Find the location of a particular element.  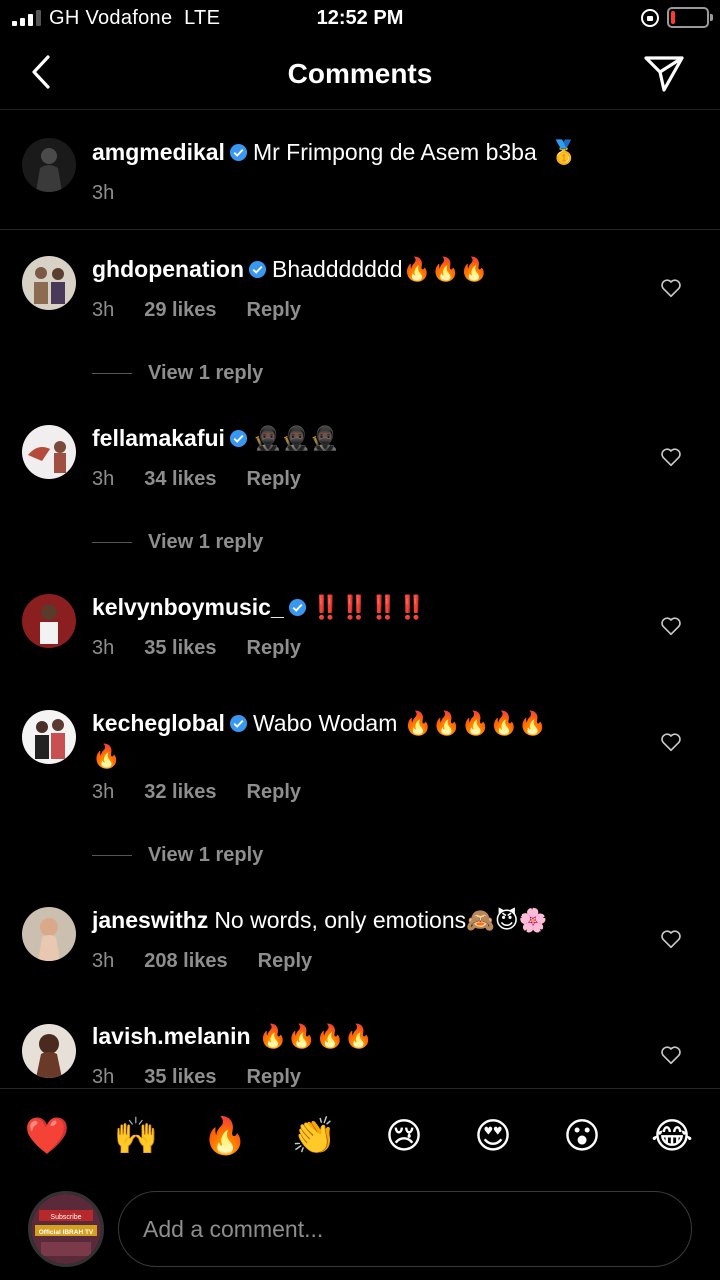

battery-level is located at coordinates (673, 17).